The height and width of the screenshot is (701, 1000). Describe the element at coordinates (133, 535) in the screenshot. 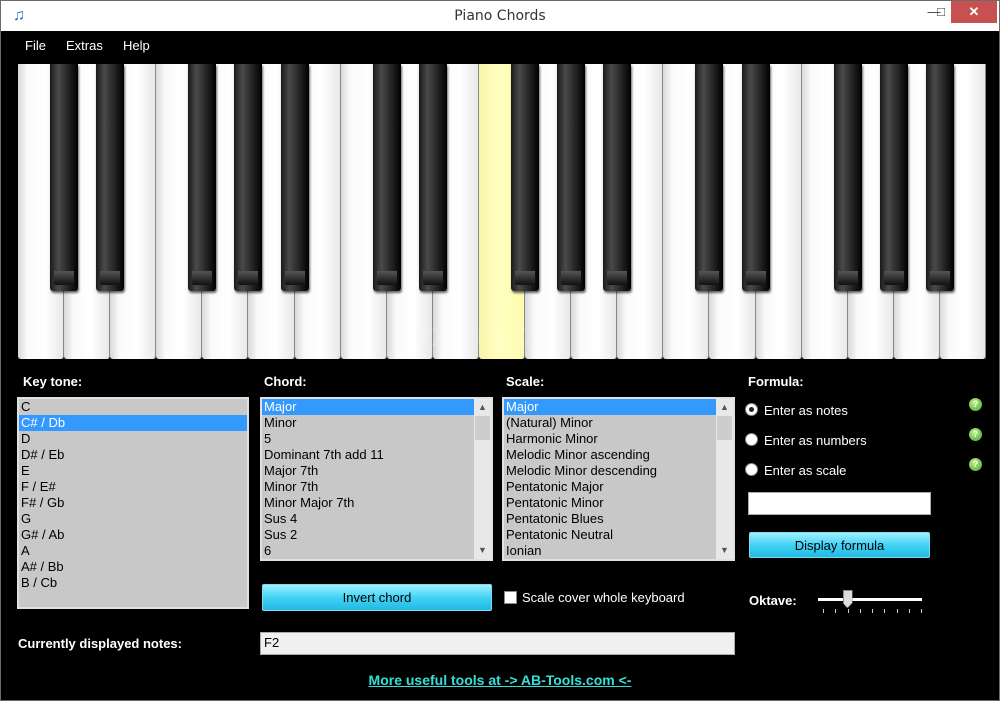

I see `list-item: G# / Ab` at that location.